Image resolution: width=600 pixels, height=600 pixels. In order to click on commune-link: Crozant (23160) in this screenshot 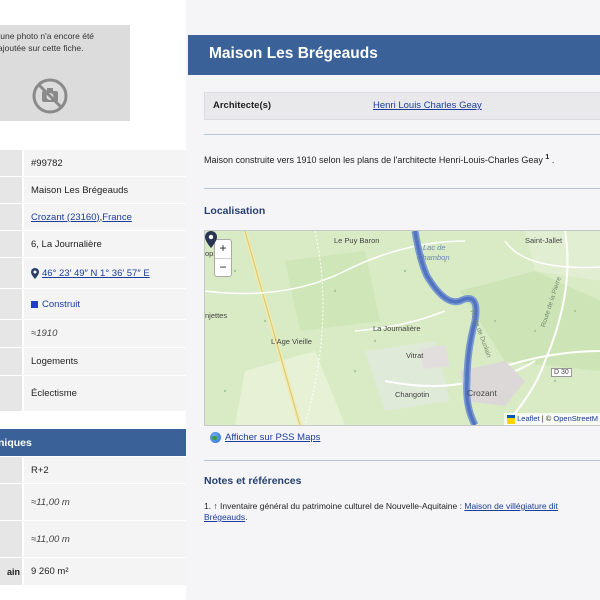, I will do `click(65, 217)`.